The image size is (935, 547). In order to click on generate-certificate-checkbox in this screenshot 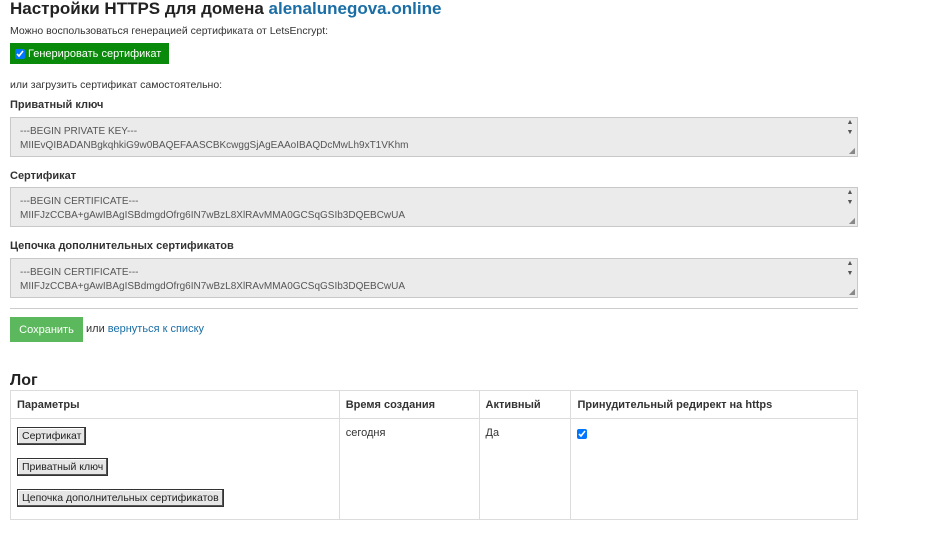, I will do `click(20, 53)`.